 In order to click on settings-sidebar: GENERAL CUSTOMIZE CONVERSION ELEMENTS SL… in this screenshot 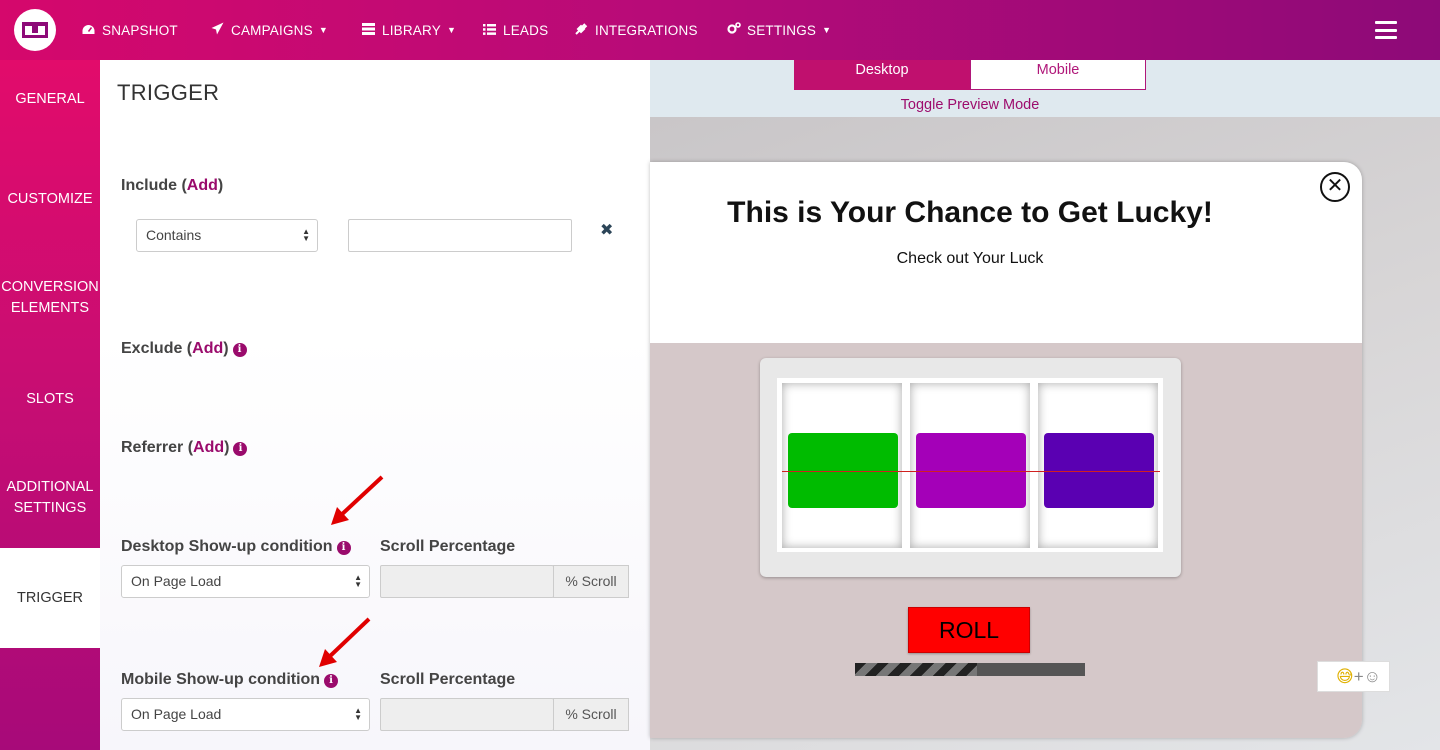, I will do `click(50, 405)`.